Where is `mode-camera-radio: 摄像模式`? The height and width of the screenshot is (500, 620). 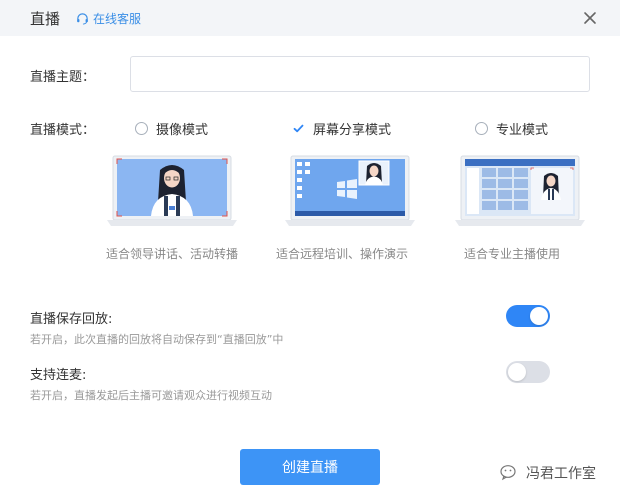
mode-camera-radio: 摄像模式 is located at coordinates (171, 128).